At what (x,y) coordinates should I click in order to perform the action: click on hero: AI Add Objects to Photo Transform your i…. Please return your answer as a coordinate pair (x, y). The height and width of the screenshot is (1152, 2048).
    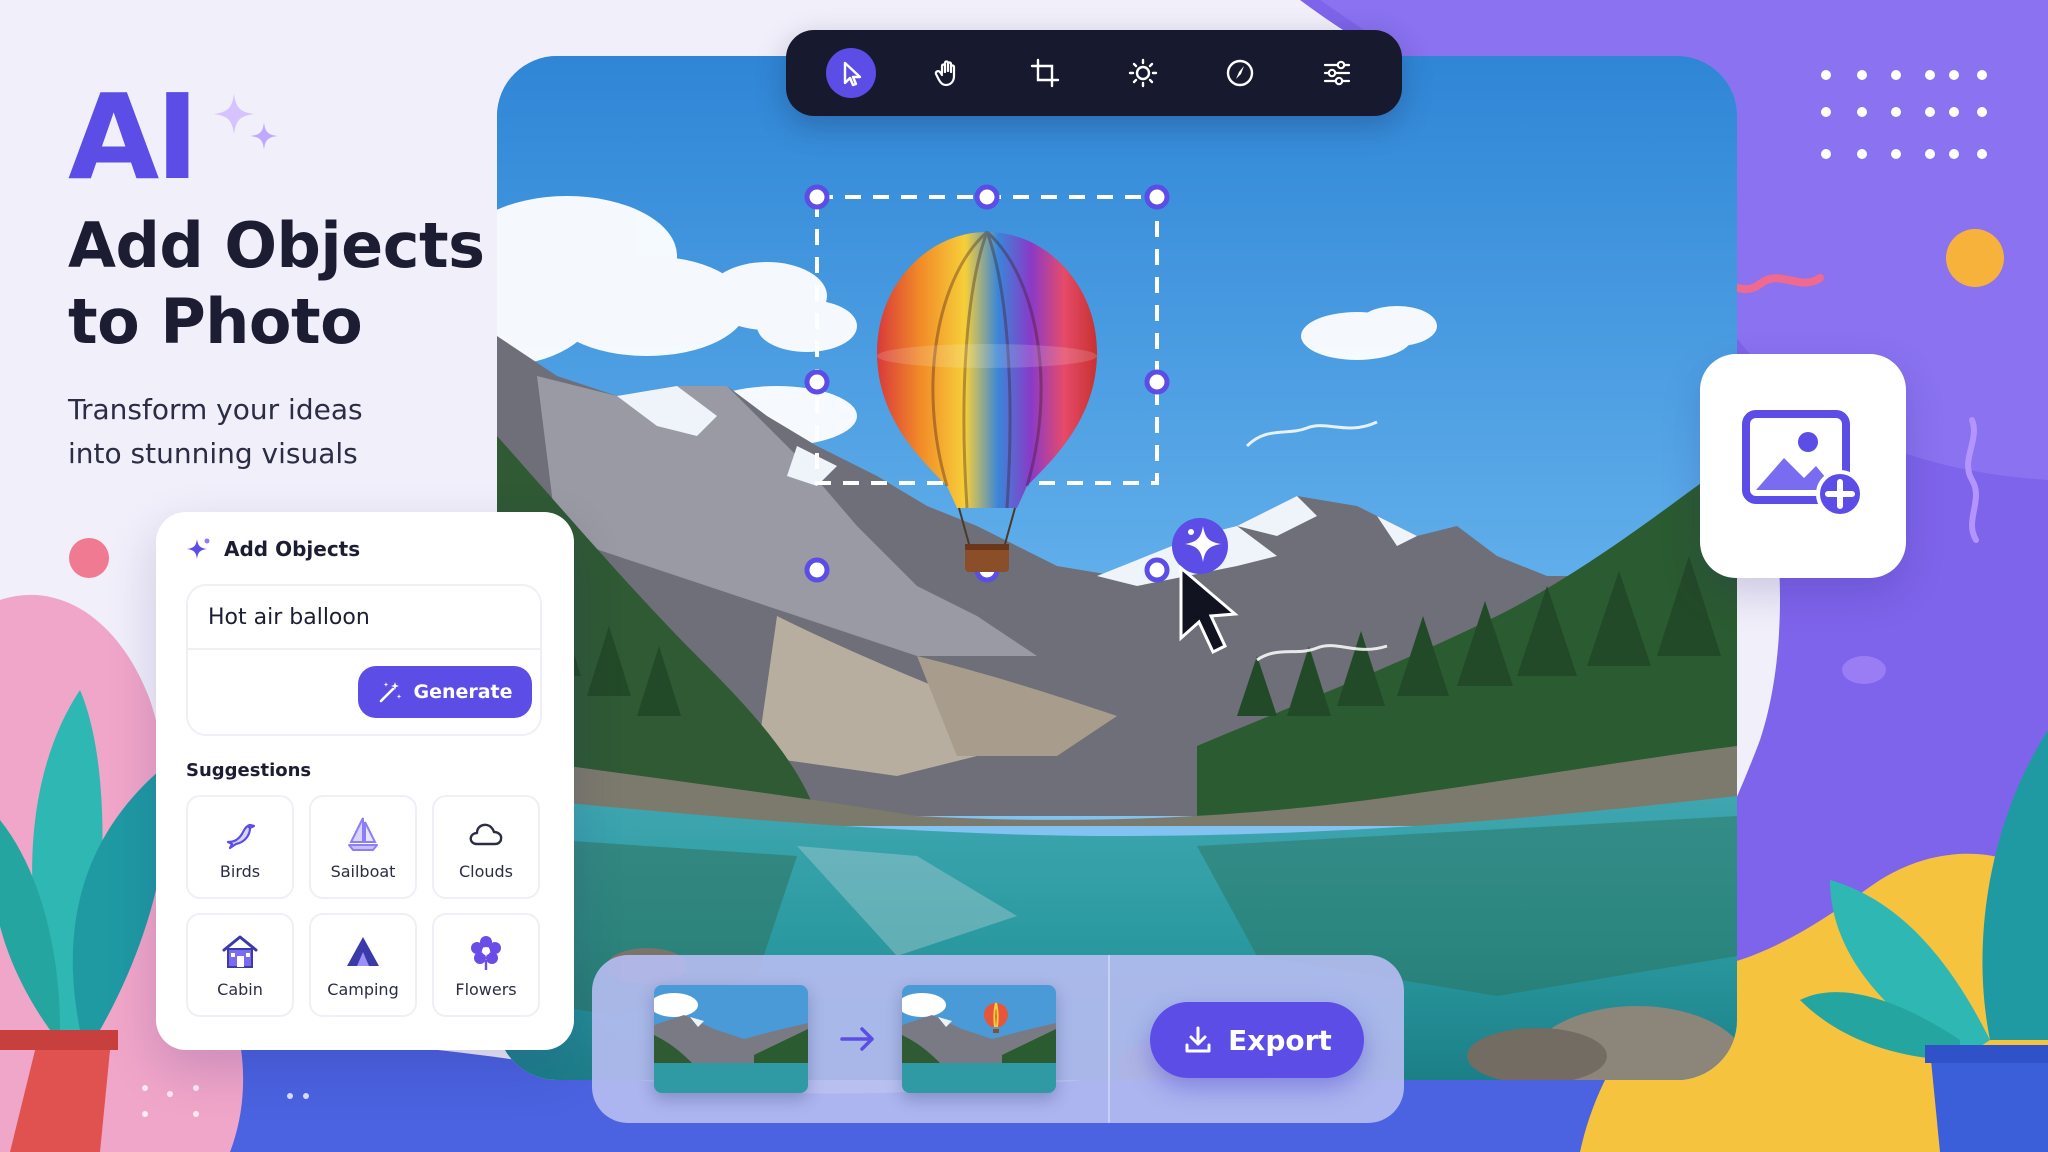
    Looking at the image, I should click on (288, 277).